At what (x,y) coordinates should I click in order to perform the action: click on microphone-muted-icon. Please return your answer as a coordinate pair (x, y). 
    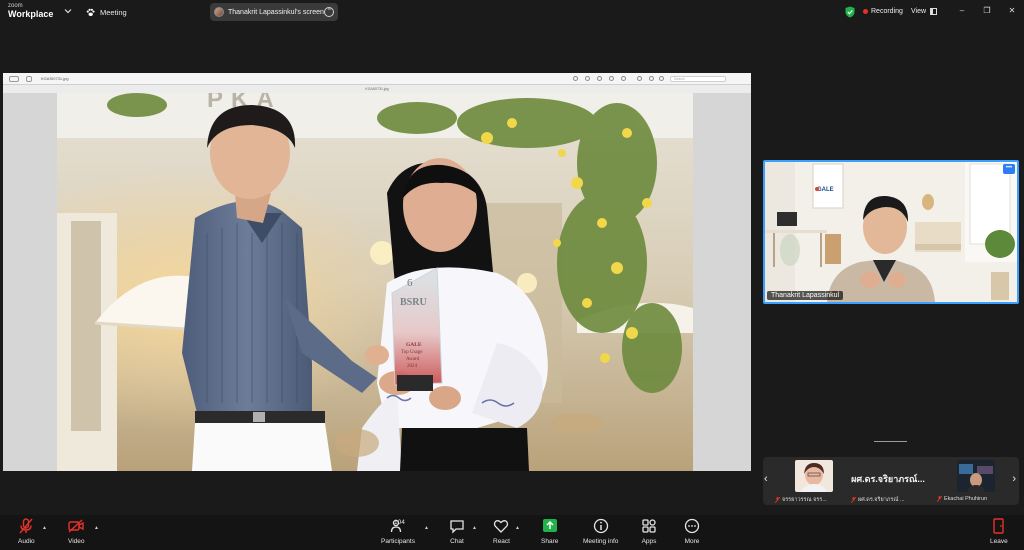
    Looking at the image, I should click on (26, 526).